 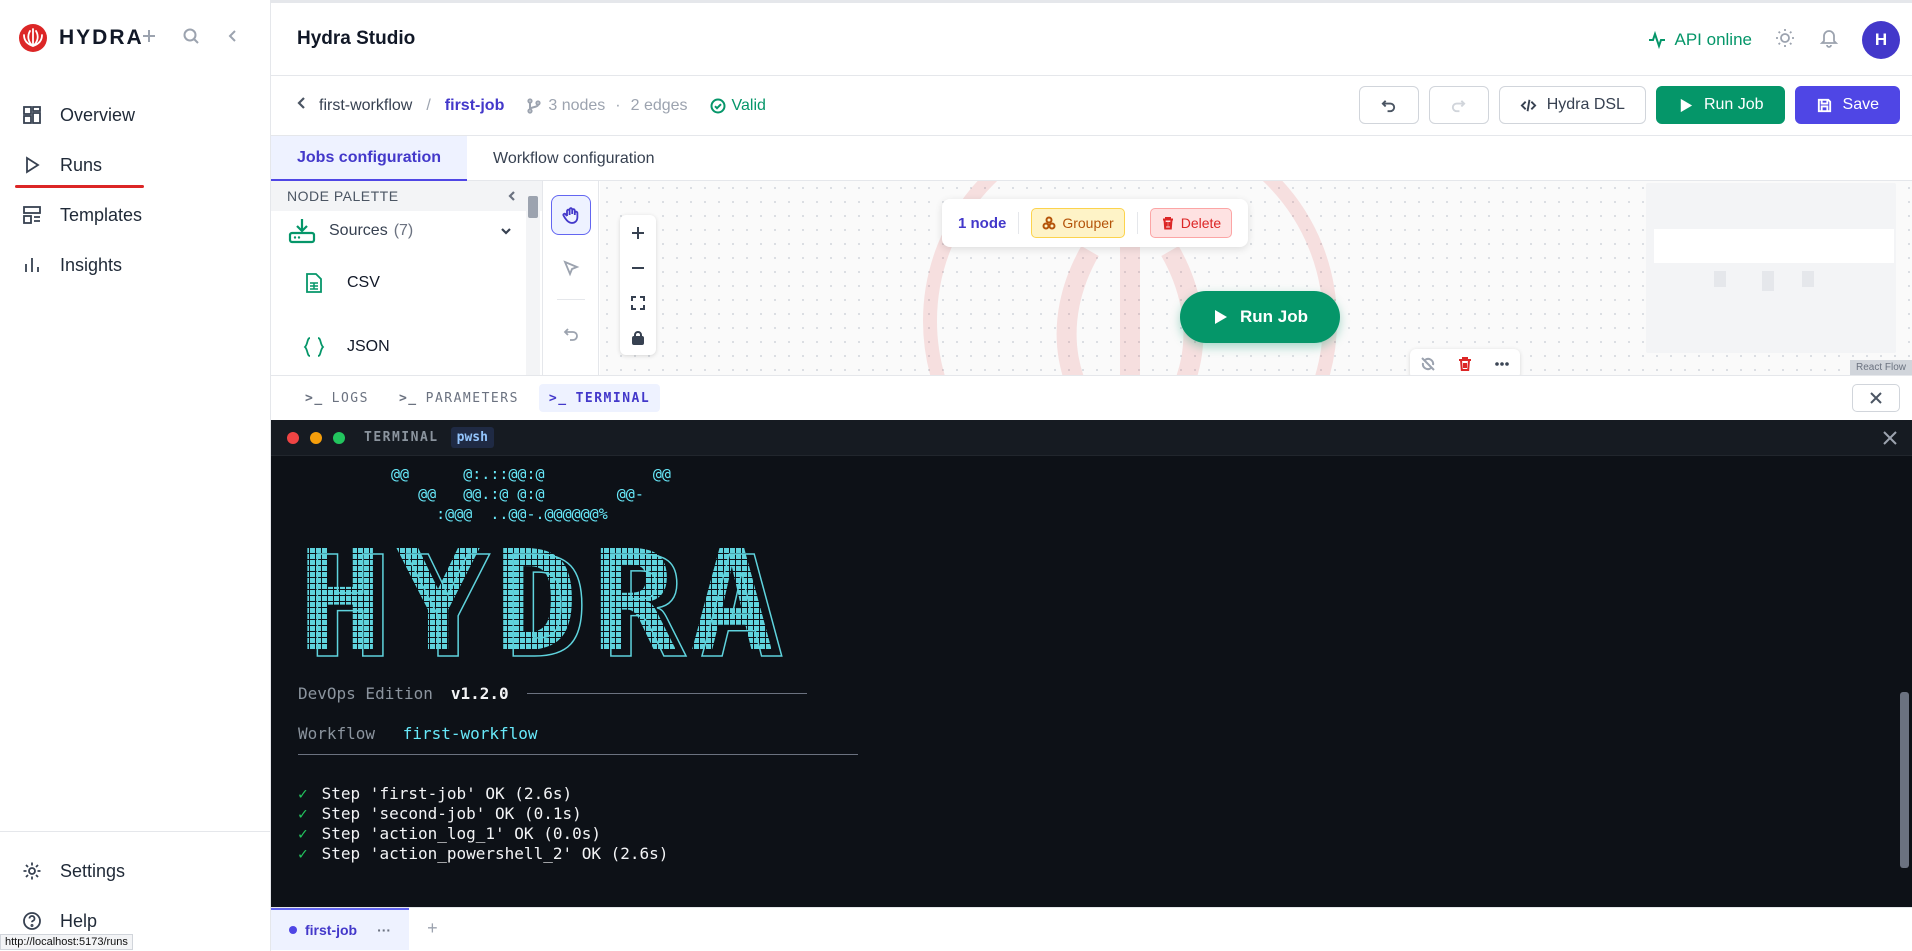 I want to click on hydra-dsl-label: Hydra DSL, so click(x=1585, y=104).